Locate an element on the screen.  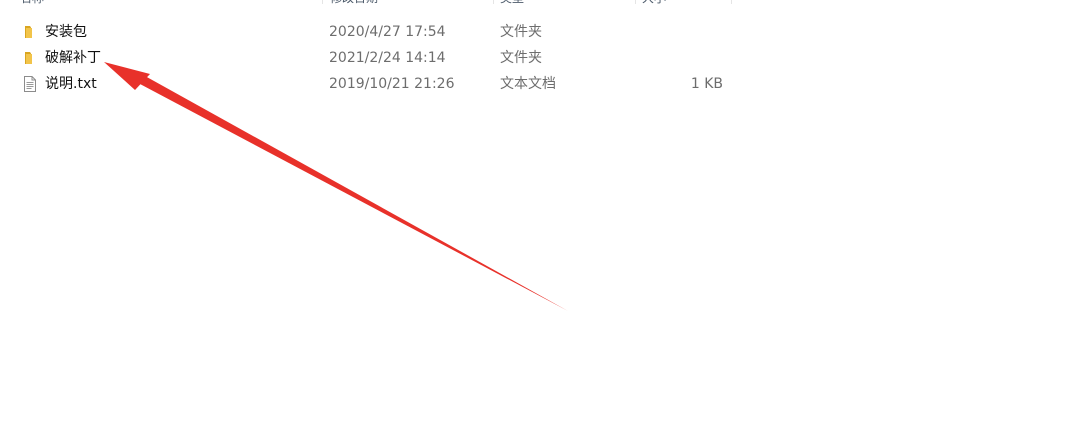
file-row-readme-txt: 说明.txt 2019/10/21 21:26 文本文档 1 KB is located at coordinates (376, 84).